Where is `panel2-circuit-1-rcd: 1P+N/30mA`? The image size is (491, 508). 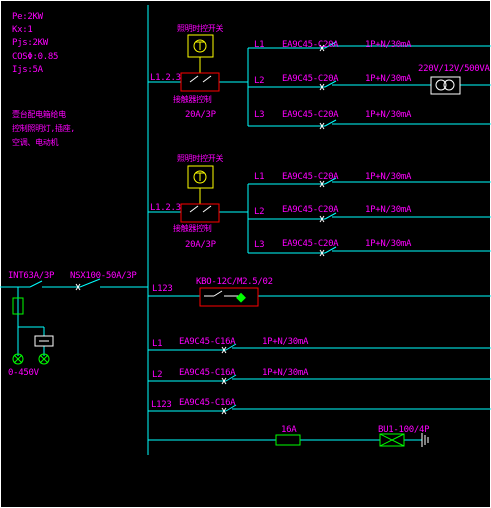 panel2-circuit-1-rcd: 1P+N/30mA is located at coordinates (388, 177).